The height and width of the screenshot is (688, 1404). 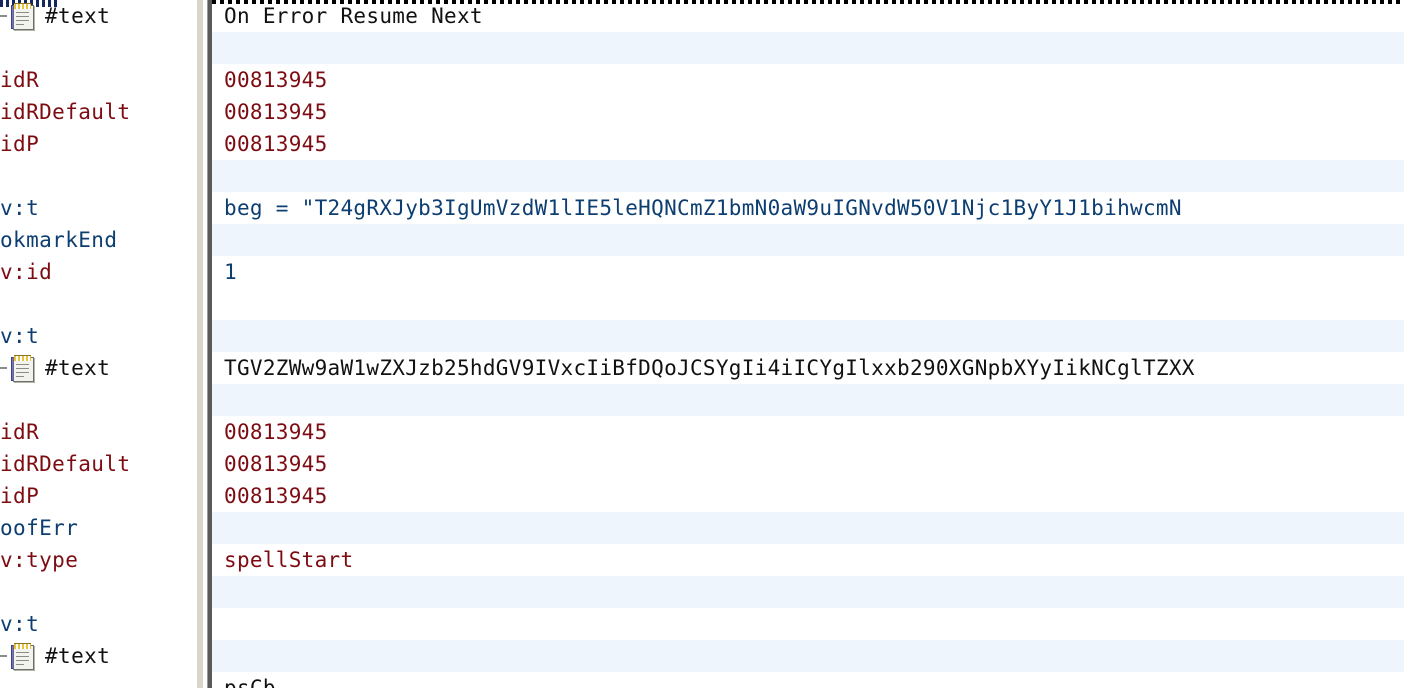 What do you see at coordinates (39, 528) in the screenshot?
I see `tree-row-label: oofErr` at bounding box center [39, 528].